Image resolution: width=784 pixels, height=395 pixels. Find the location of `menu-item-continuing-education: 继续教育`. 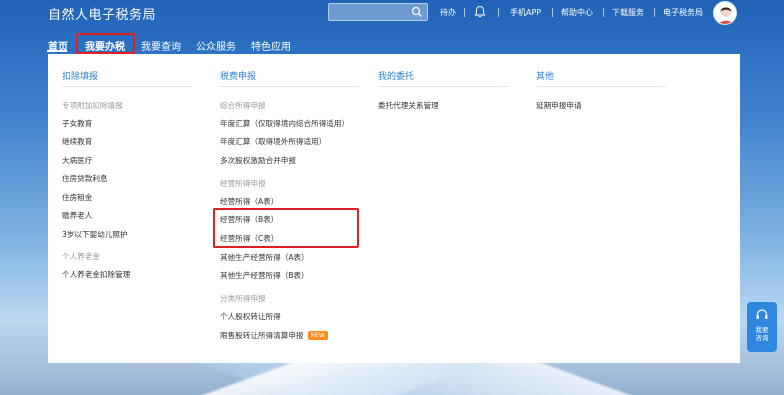

menu-item-continuing-education: 继续教育 is located at coordinates (77, 141).